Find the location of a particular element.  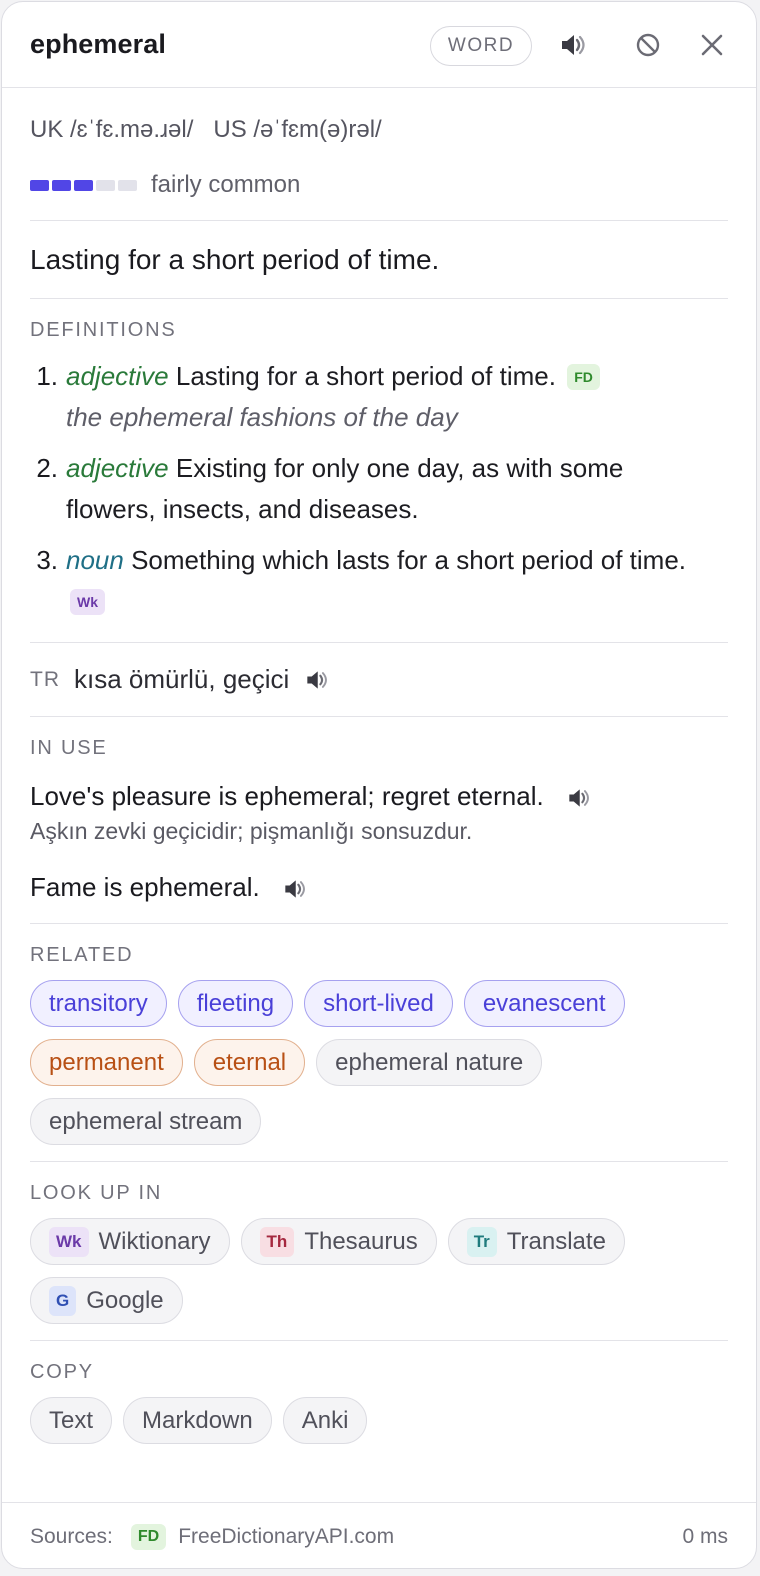

definition-number: 2. is located at coordinates (47, 468).